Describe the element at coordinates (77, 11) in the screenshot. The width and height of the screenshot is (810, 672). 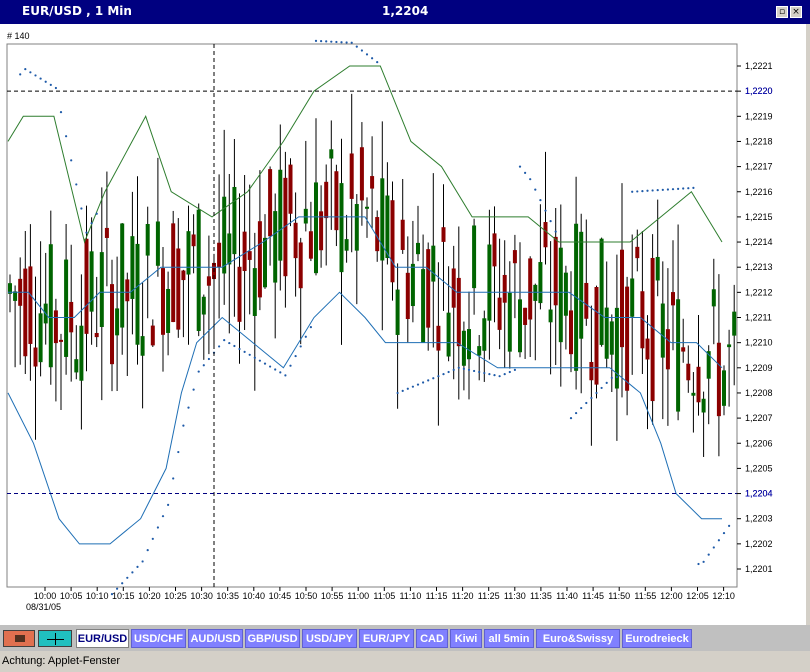
I see `window-title: EUR/USD , 1 Min` at that location.